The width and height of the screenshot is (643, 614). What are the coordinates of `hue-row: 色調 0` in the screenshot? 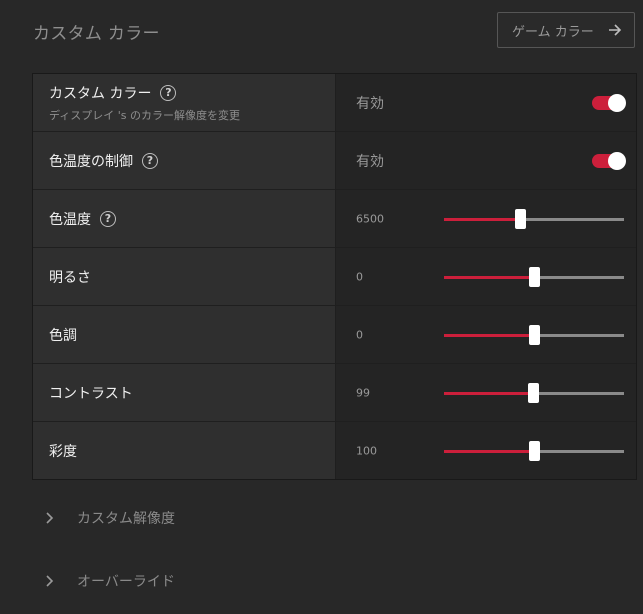 It's located at (334, 334).